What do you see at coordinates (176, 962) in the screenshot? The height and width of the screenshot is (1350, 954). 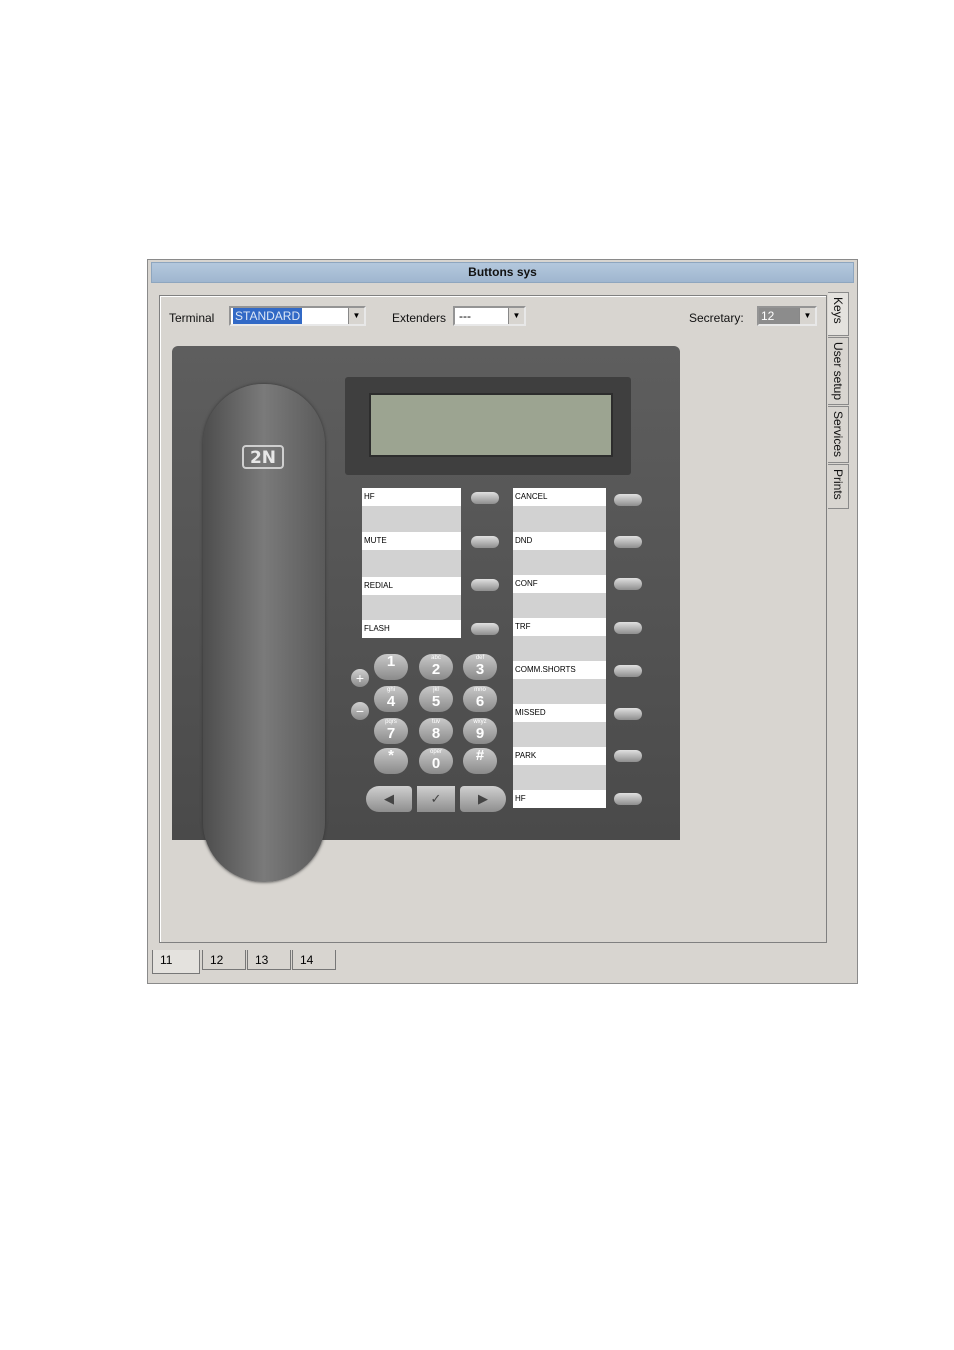 I see `tab-11: 11` at bounding box center [176, 962].